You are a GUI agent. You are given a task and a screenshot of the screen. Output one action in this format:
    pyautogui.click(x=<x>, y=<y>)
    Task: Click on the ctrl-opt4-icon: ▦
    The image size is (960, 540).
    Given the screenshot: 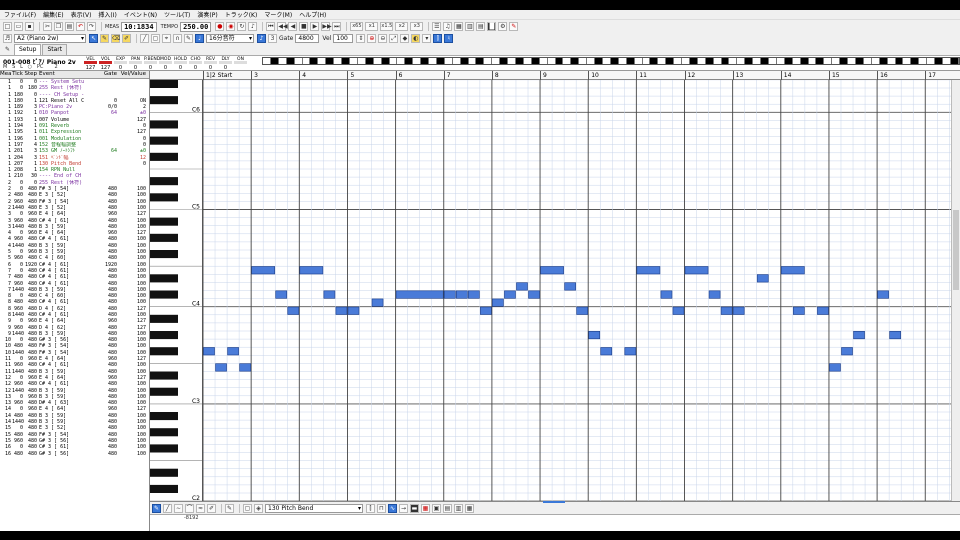 What is the action you would take?
    pyautogui.click(x=469, y=508)
    